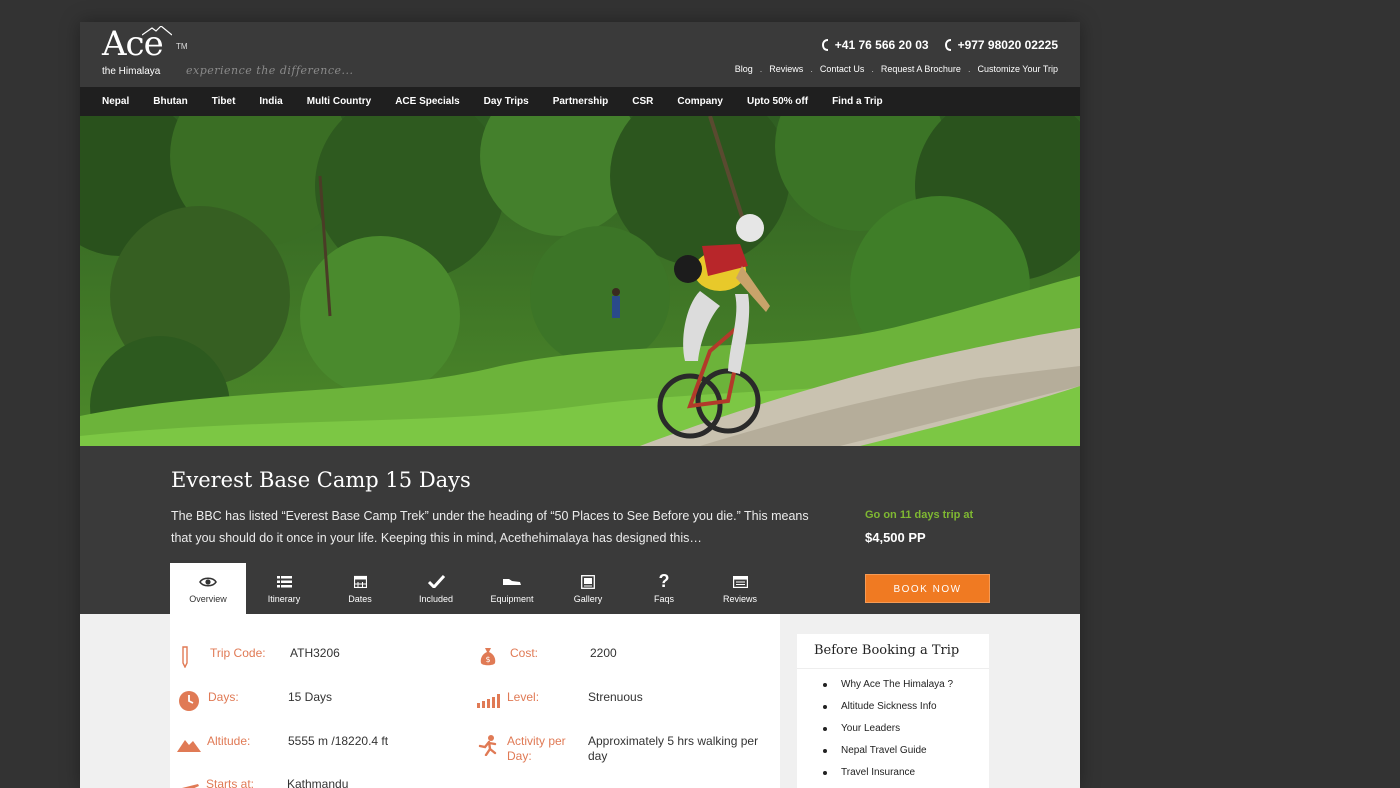 Image resolution: width=1400 pixels, height=788 pixels. I want to click on fact-level: Level: Strenuous, so click(560, 701).